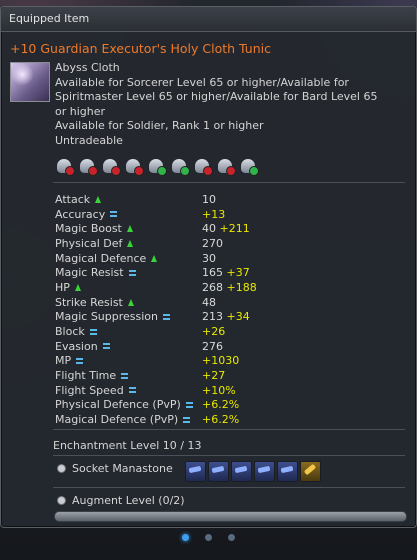  I want to click on stat-row: Magical Defence (PvP) +6.2%, so click(230, 419).